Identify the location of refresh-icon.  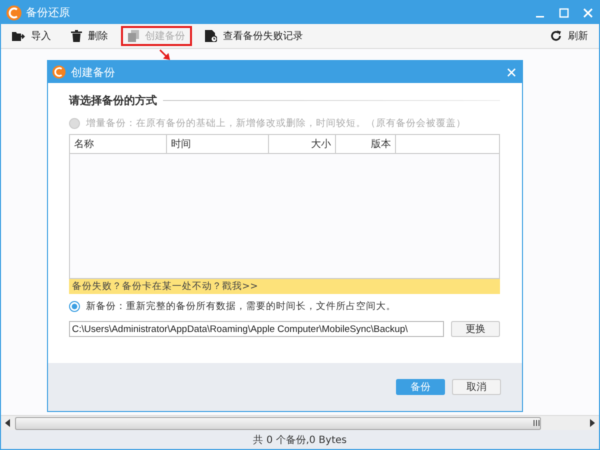
(556, 36).